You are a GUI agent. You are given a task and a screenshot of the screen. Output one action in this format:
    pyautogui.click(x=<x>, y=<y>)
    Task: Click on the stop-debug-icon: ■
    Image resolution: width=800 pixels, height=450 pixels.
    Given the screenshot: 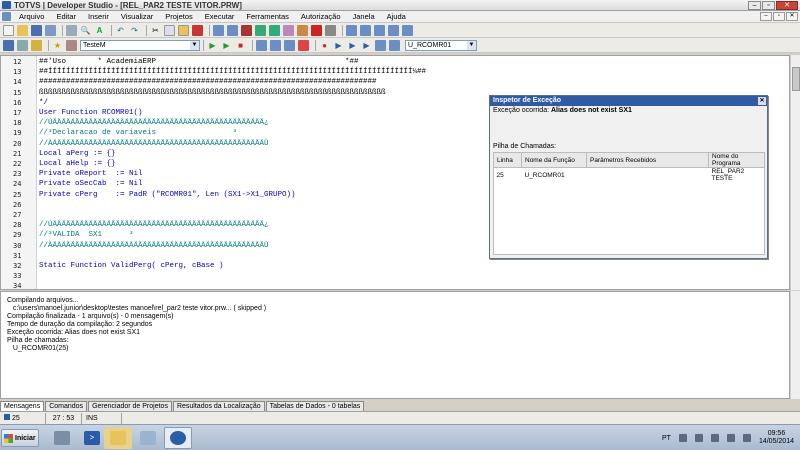 What is the action you would take?
    pyautogui.click(x=240, y=45)
    